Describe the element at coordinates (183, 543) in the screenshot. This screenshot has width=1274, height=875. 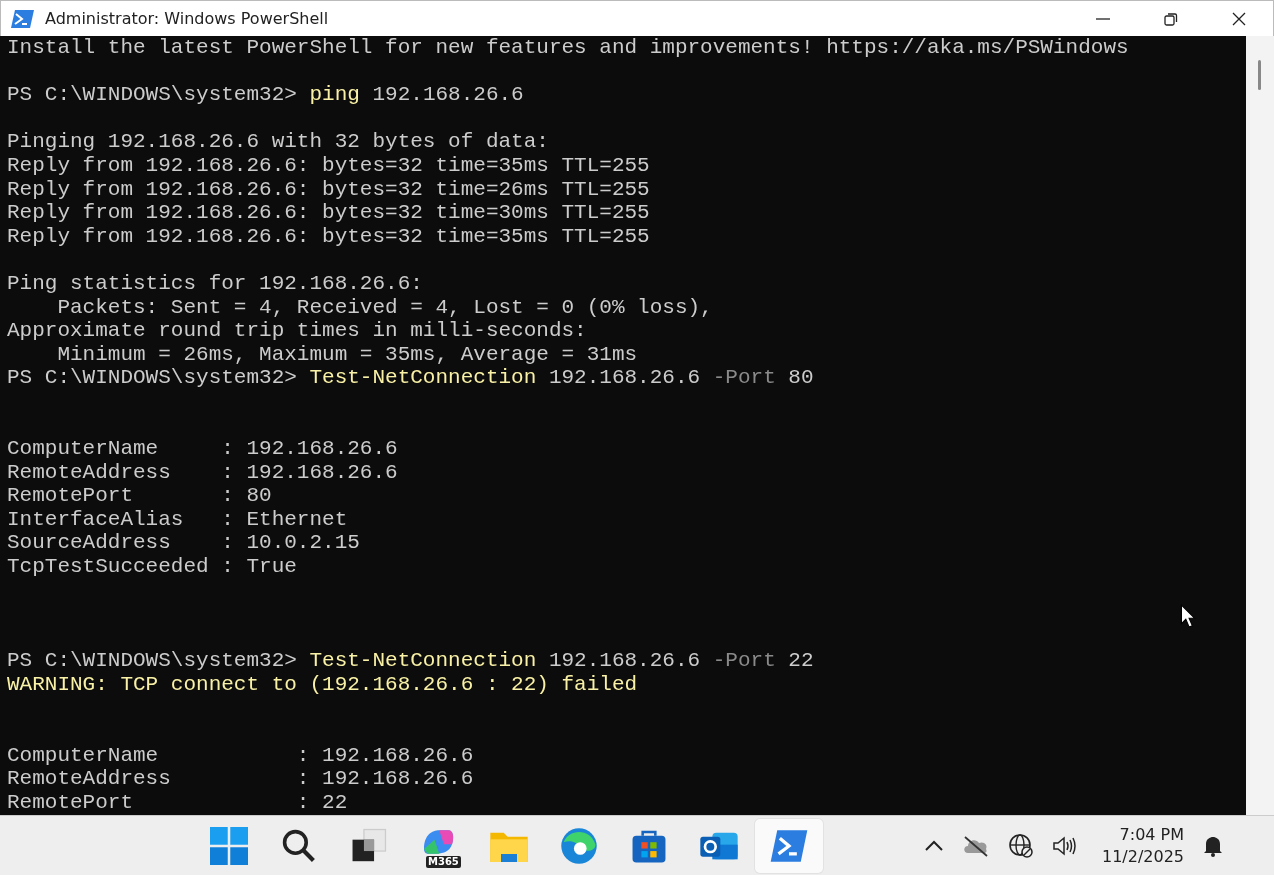
I see `output-text: SourceAddress : 10.0.2.15` at that location.